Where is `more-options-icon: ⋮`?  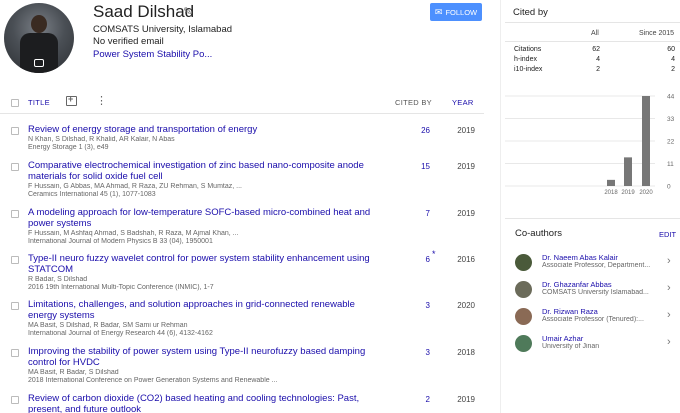
more-options-icon: ⋮ is located at coordinates (101, 100).